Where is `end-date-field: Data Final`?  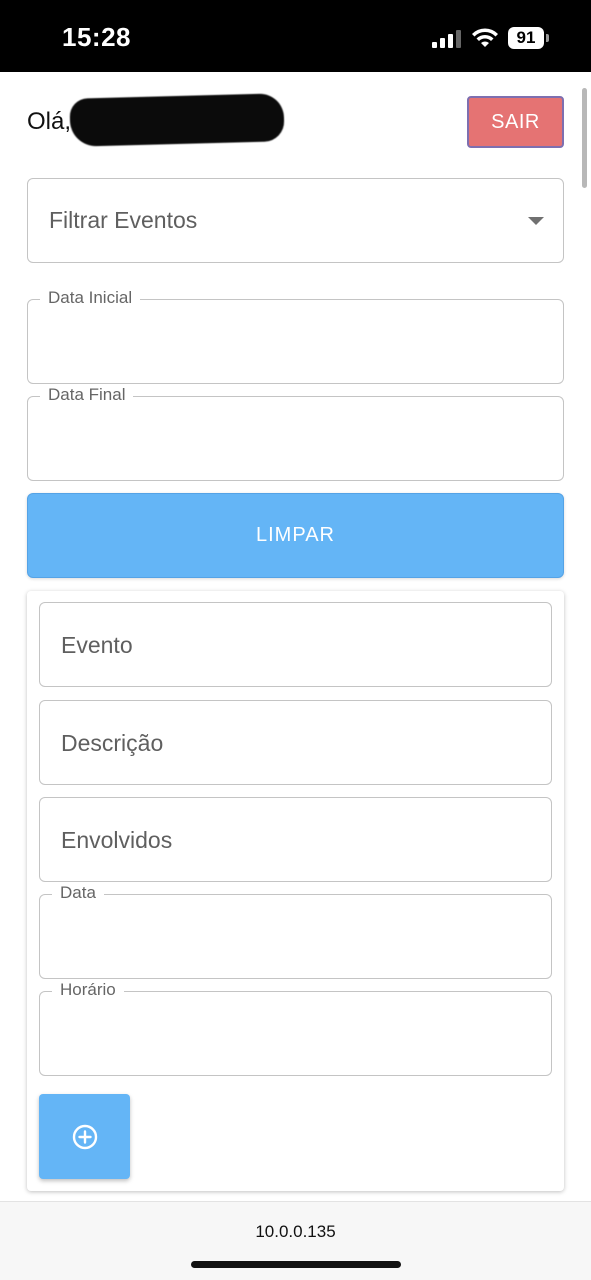
end-date-field: Data Final is located at coordinates (295, 433).